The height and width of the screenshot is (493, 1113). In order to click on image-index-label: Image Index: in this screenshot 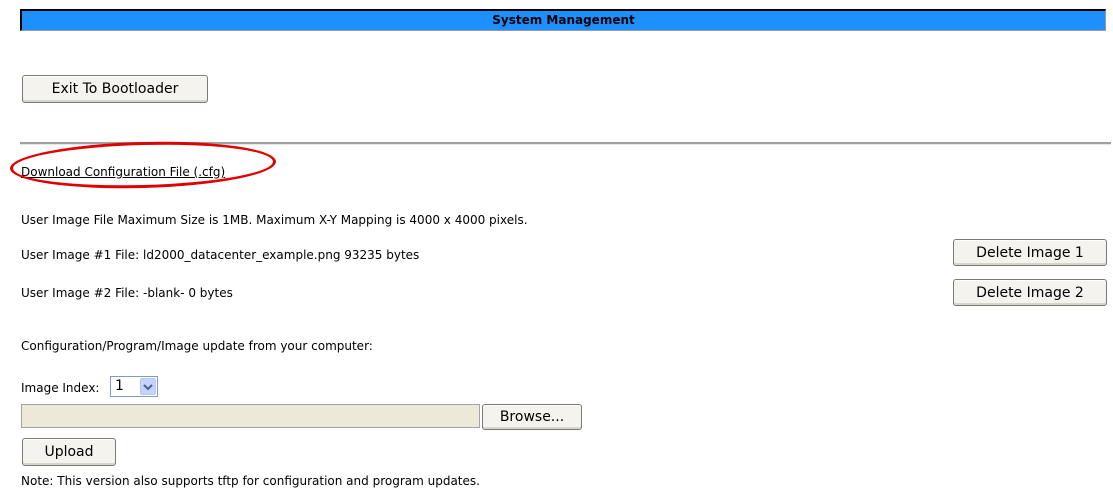, I will do `click(60, 388)`.